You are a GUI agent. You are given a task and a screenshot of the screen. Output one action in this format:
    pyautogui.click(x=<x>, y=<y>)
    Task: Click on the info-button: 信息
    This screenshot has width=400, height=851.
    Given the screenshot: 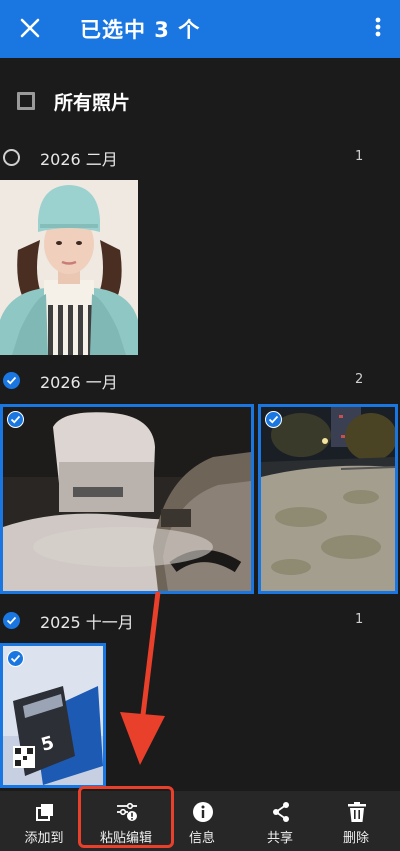 What is the action you would take?
    pyautogui.click(x=202, y=821)
    